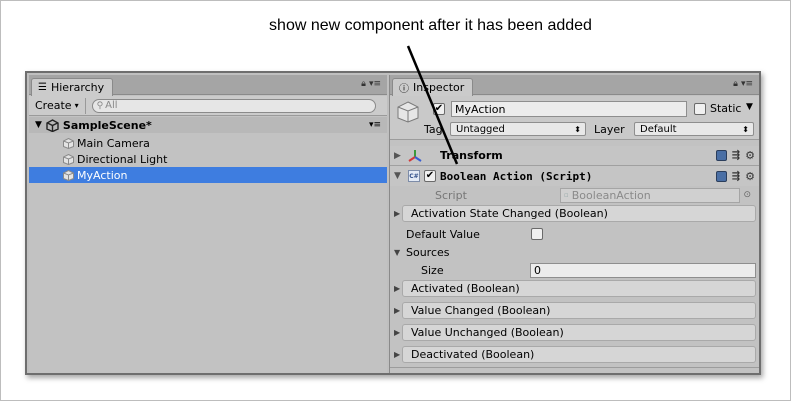 The width and height of the screenshot is (791, 401). Describe the element at coordinates (208, 85) in the screenshot. I see `hierarchy-tabbar: ☰ Hierarchy 🔒︎ ▾≡` at that location.